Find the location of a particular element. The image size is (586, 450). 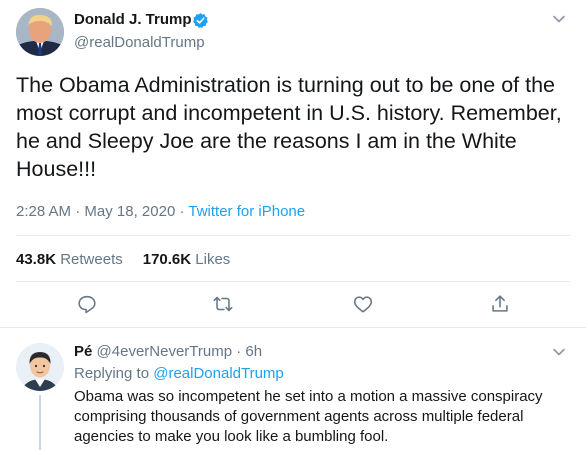

reply-author-name: Pé is located at coordinates (83, 351).